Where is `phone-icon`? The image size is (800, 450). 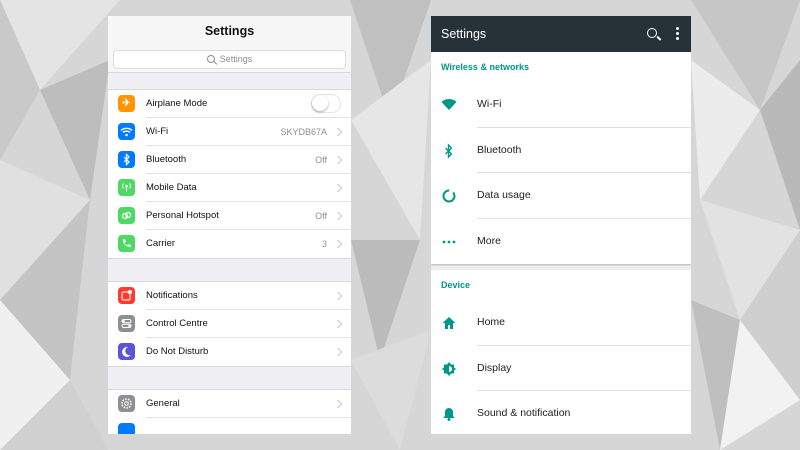
phone-icon is located at coordinates (126, 243).